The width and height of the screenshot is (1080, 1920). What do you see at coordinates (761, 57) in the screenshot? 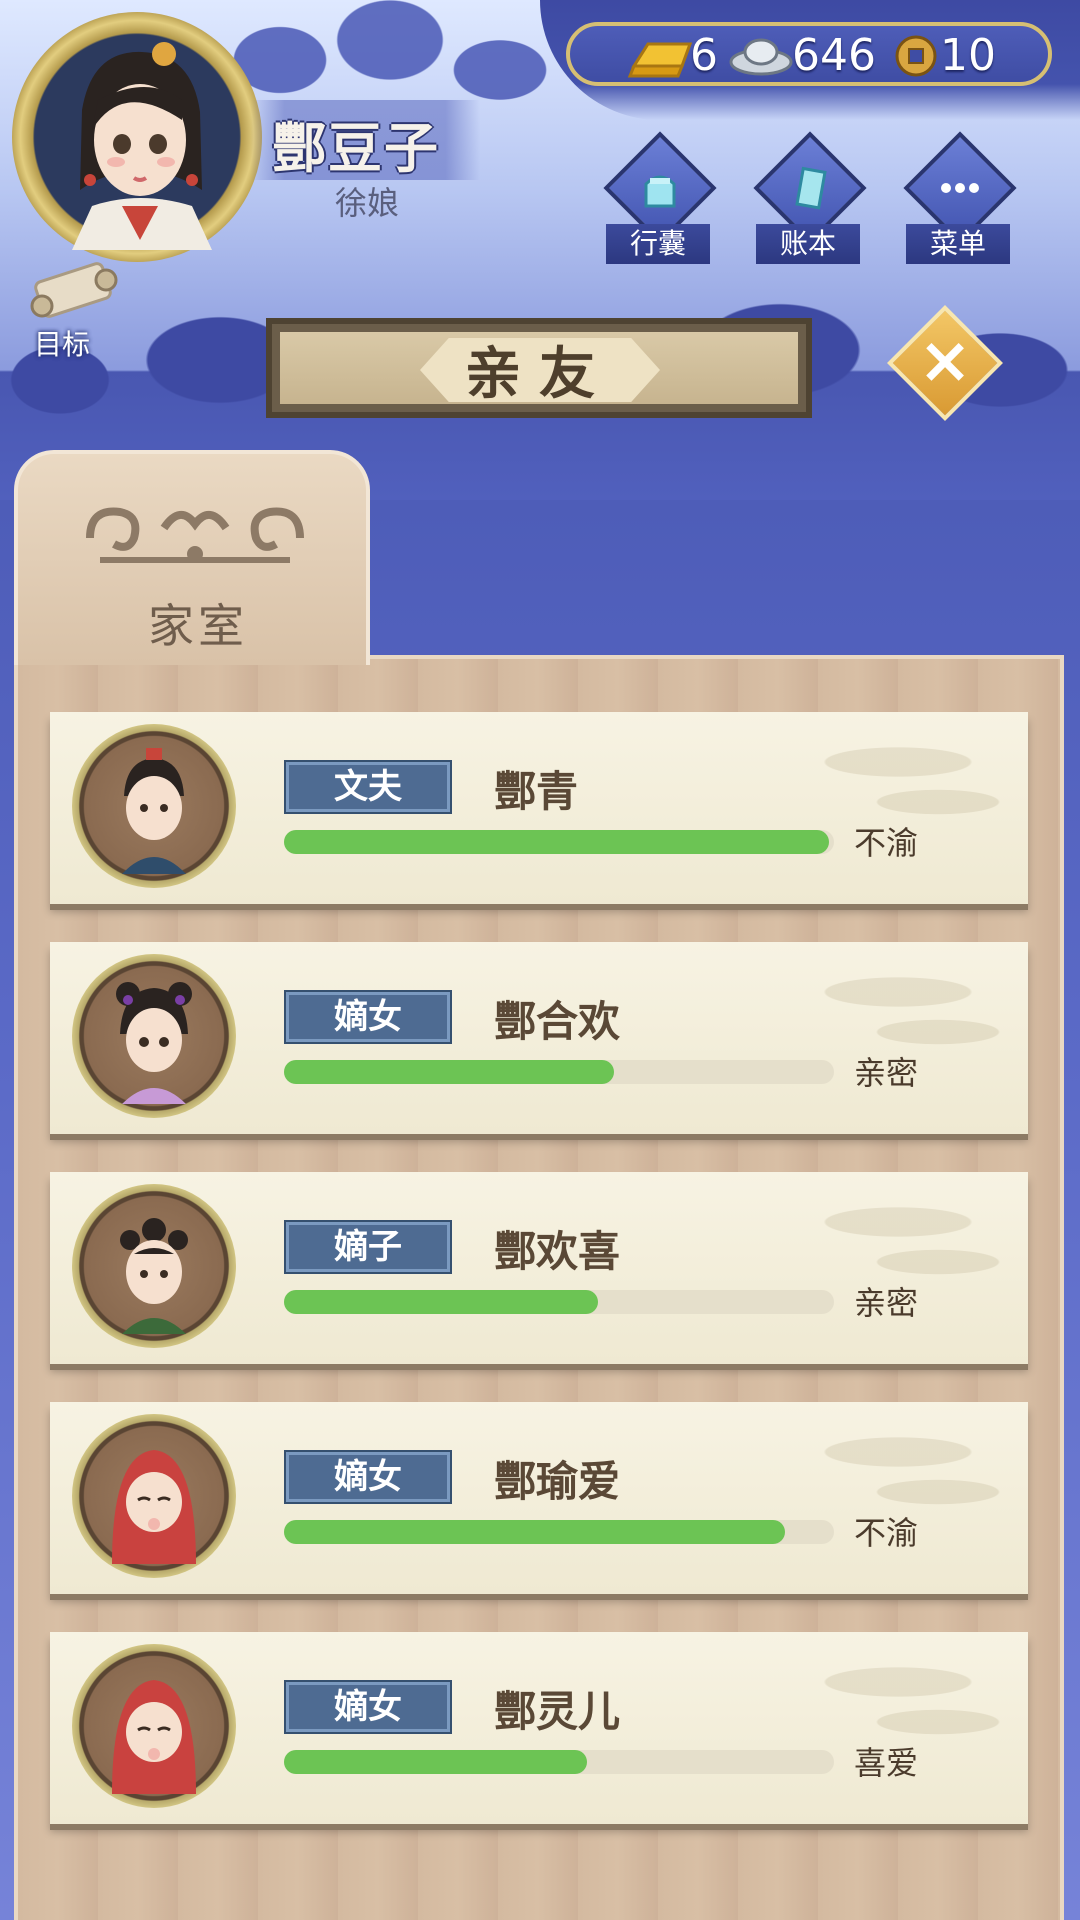
I see `silver-ingot-icon` at bounding box center [761, 57].